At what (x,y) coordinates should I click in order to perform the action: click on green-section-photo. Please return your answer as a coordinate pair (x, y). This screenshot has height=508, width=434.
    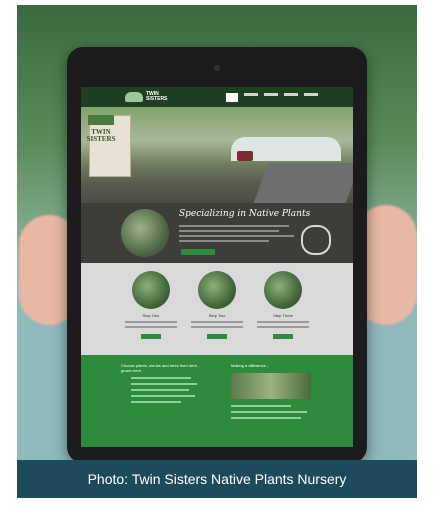
    Looking at the image, I should click on (271, 386).